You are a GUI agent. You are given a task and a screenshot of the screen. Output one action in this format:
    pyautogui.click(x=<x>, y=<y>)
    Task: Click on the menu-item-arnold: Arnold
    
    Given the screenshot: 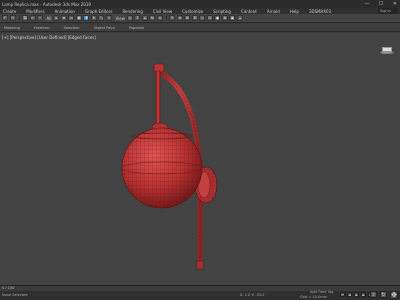 What is the action you would take?
    pyautogui.click(x=273, y=11)
    